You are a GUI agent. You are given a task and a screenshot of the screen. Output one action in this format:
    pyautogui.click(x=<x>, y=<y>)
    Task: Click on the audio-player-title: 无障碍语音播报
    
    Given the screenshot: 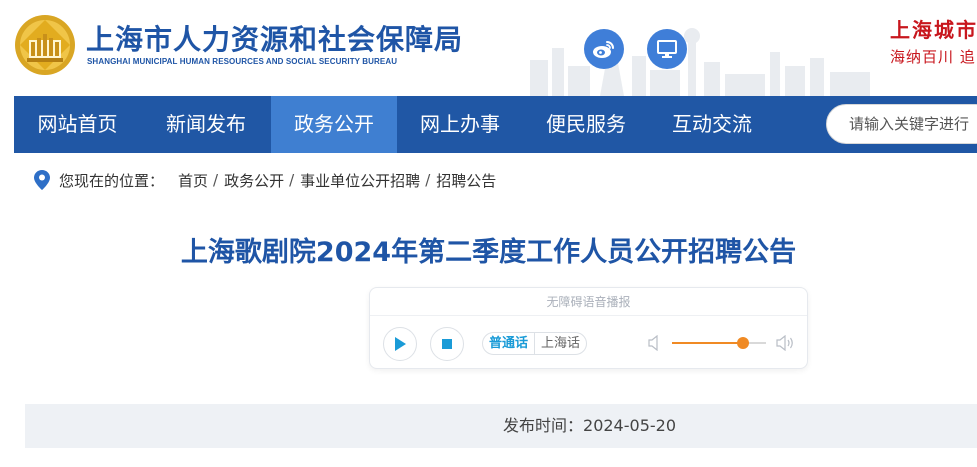 What is the action you would take?
    pyautogui.click(x=588, y=302)
    